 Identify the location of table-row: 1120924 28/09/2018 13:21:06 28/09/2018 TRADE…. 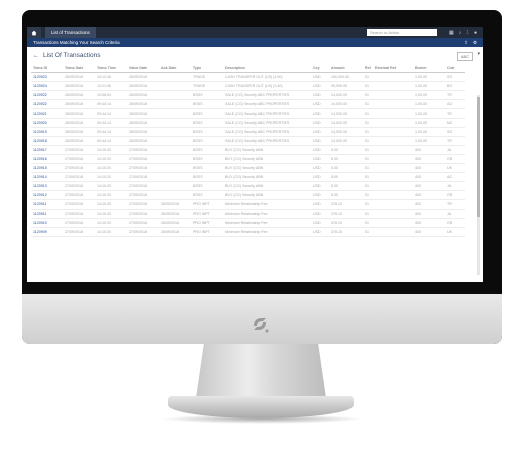
(248, 86).